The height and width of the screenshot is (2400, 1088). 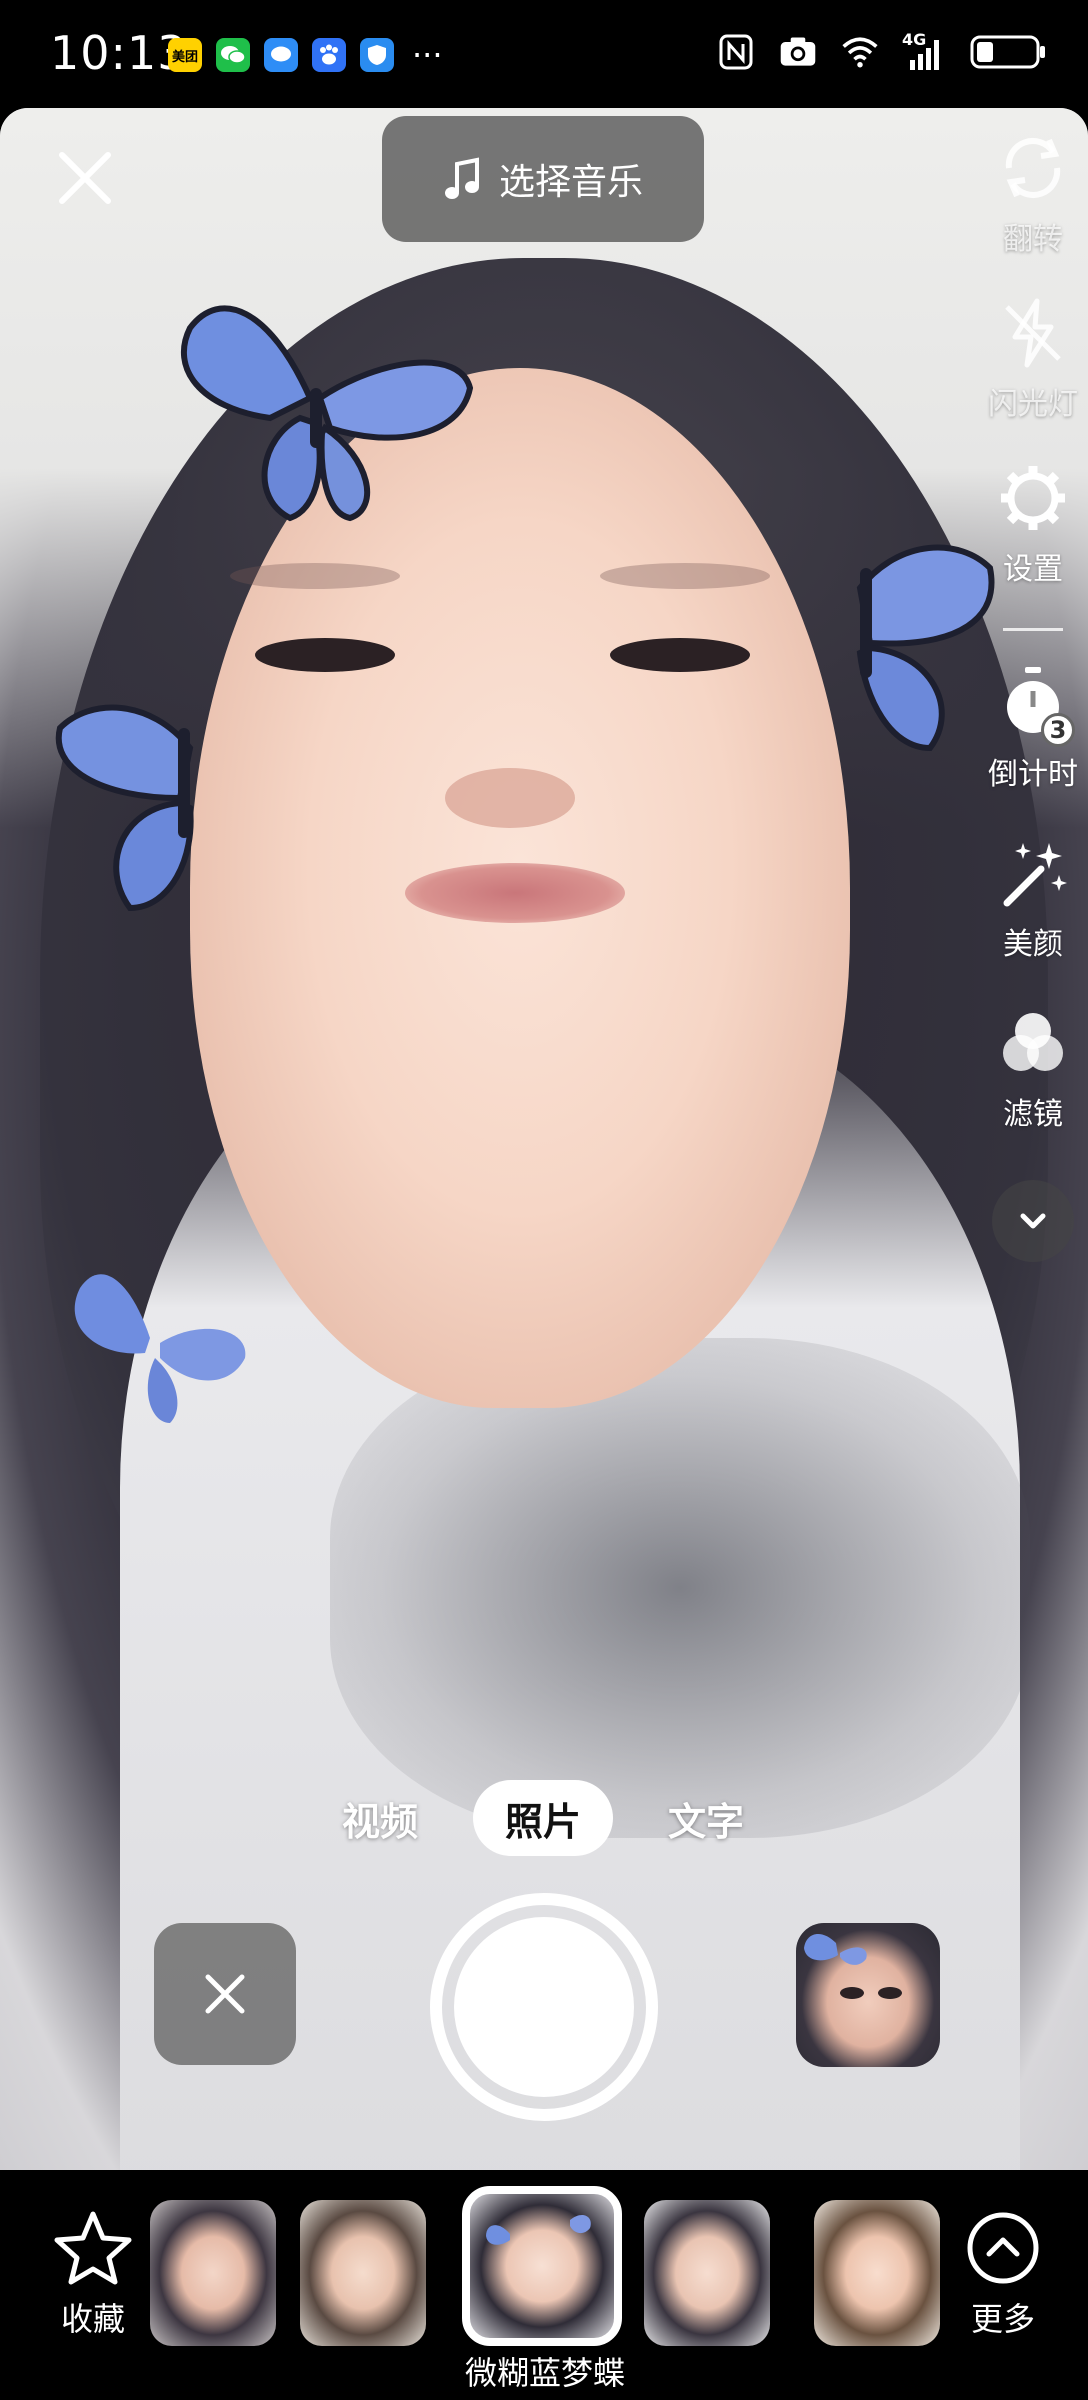 What do you see at coordinates (281, 55) in the screenshot?
I see `message-icon` at bounding box center [281, 55].